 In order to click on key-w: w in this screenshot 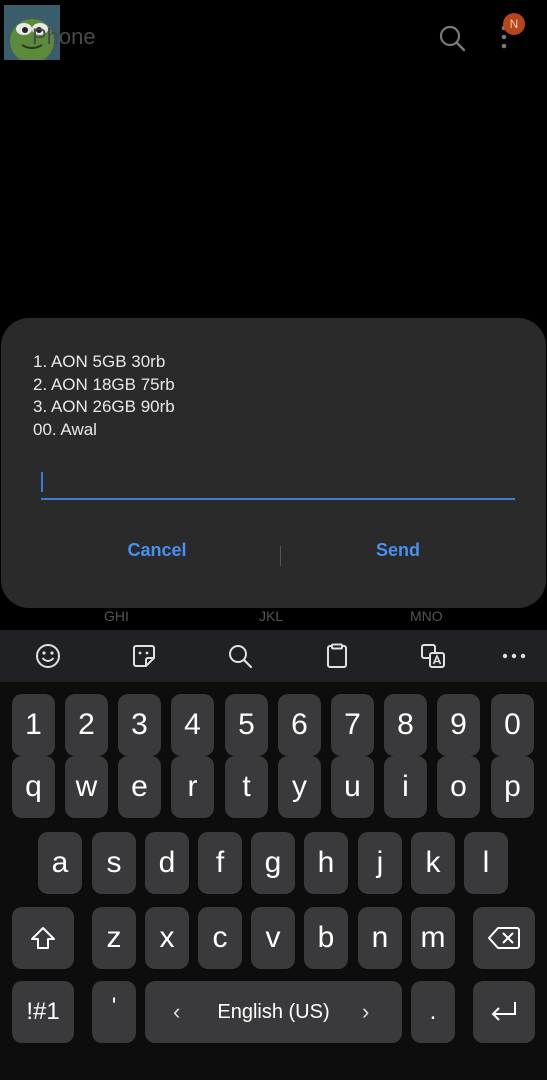, I will do `click(86, 787)`.